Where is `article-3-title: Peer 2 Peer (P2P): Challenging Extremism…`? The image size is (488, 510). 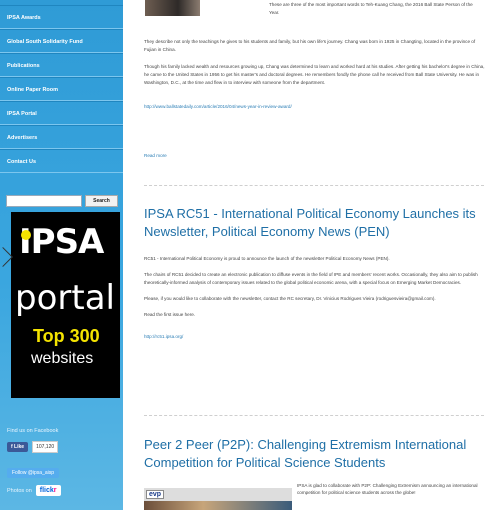 article-3-title: Peer 2 Peer (P2P): Challenging Extremism… is located at coordinates (315, 454).